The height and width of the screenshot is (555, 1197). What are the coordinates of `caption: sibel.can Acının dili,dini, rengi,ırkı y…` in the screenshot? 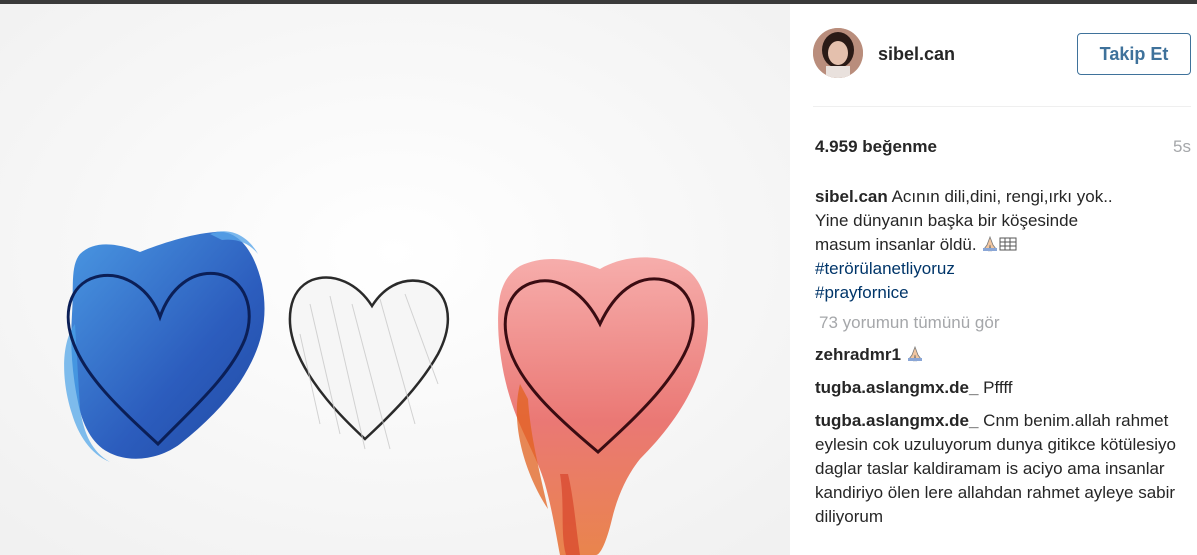 It's located at (1000, 245).